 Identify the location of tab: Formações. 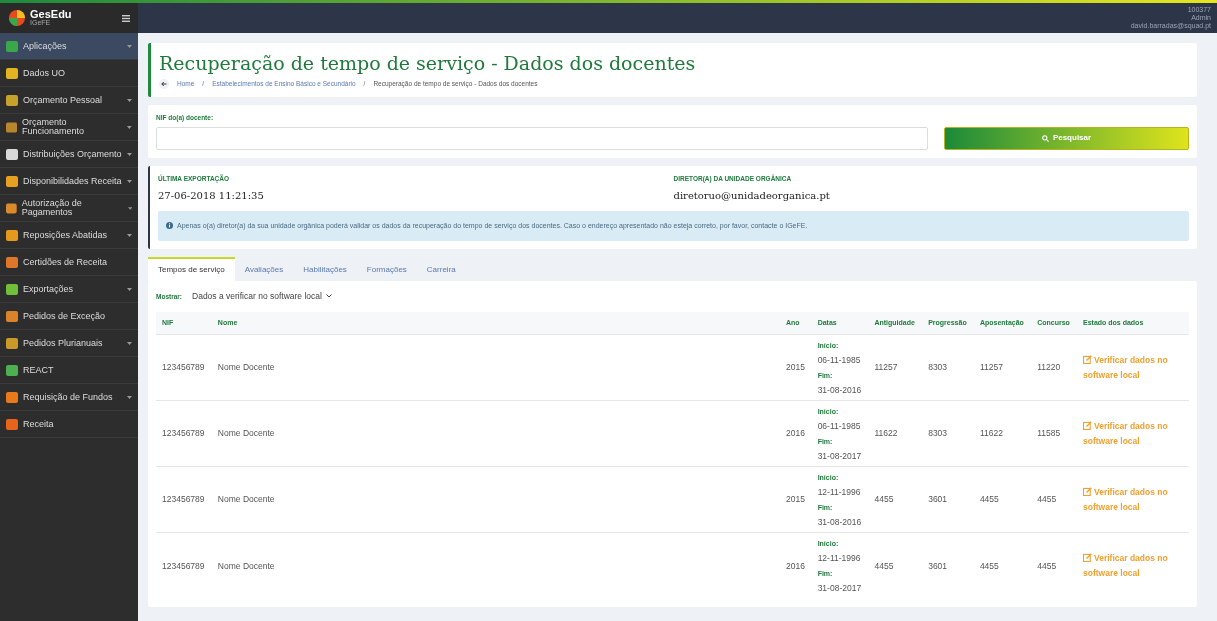
(386, 269).